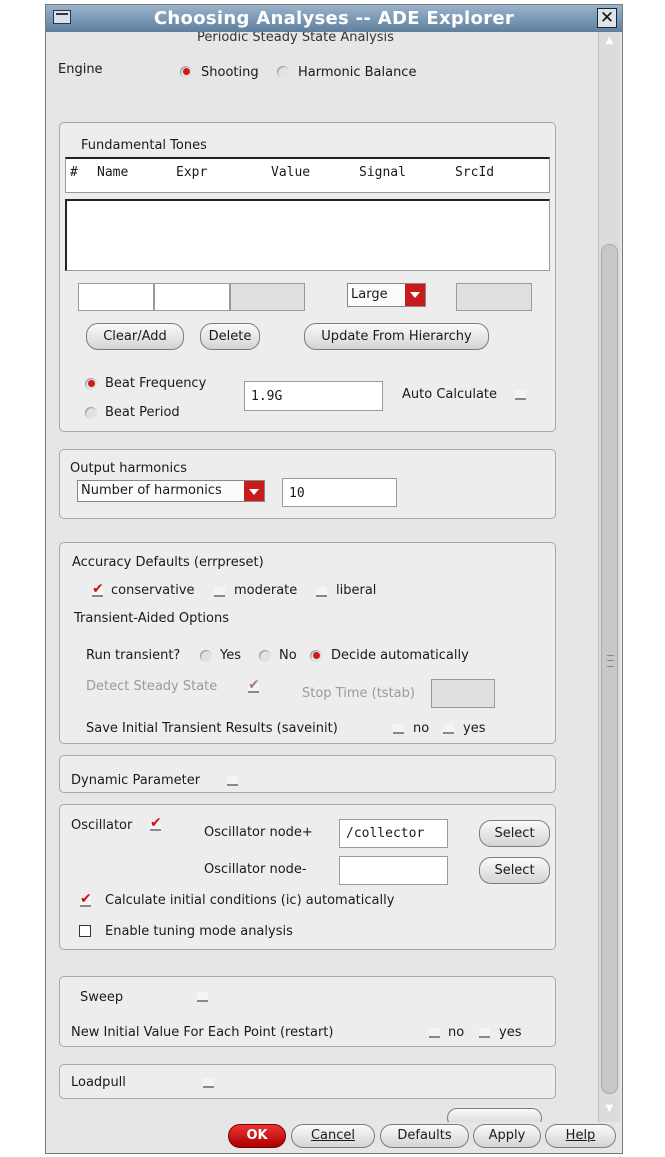 The width and height of the screenshot is (665, 1157). What do you see at coordinates (580, 1136) in the screenshot?
I see `help-button: Help` at bounding box center [580, 1136].